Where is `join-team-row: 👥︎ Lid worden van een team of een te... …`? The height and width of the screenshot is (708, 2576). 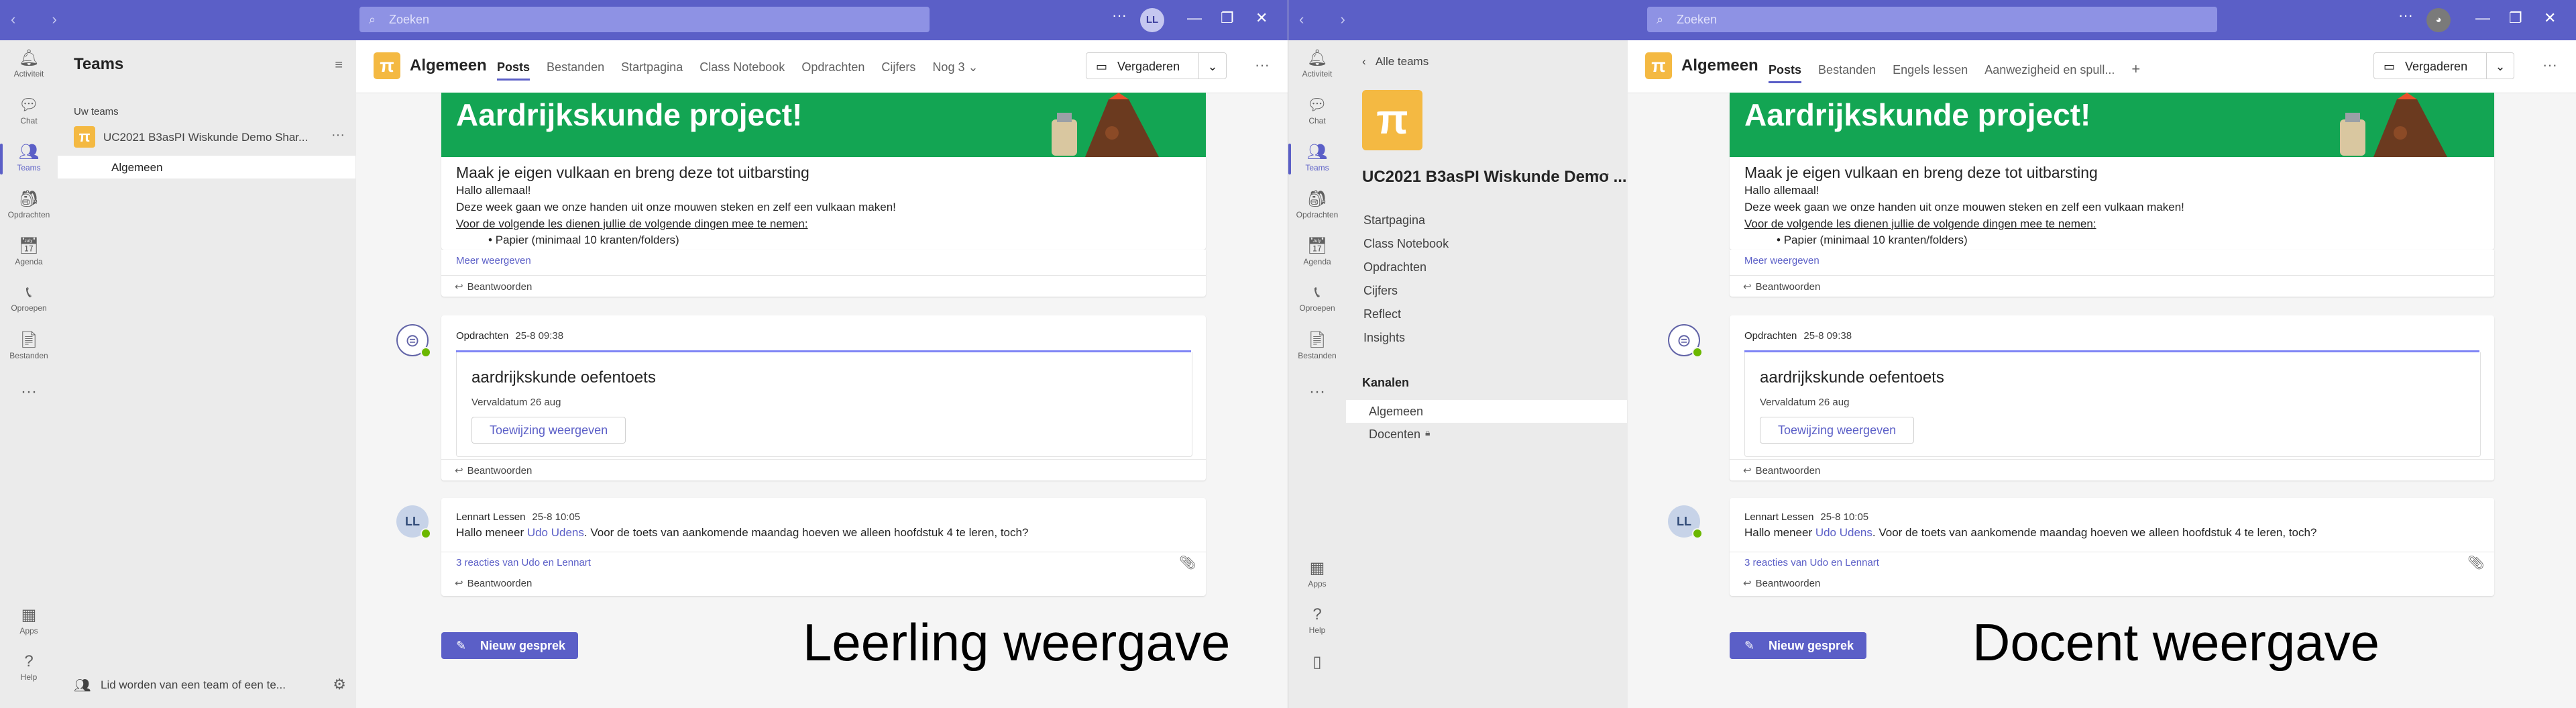
join-team-row: 👥︎ Lid worden van een team of een te... … is located at coordinates (211, 685).